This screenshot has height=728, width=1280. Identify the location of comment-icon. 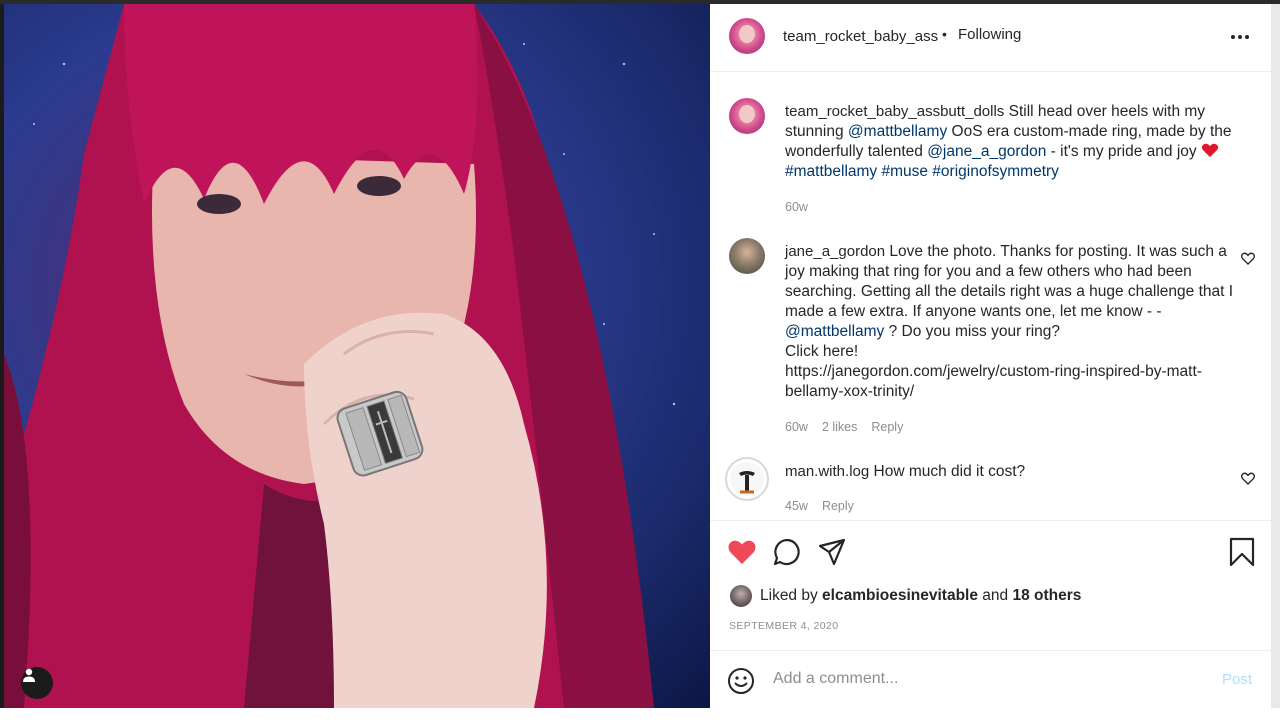
(787, 552).